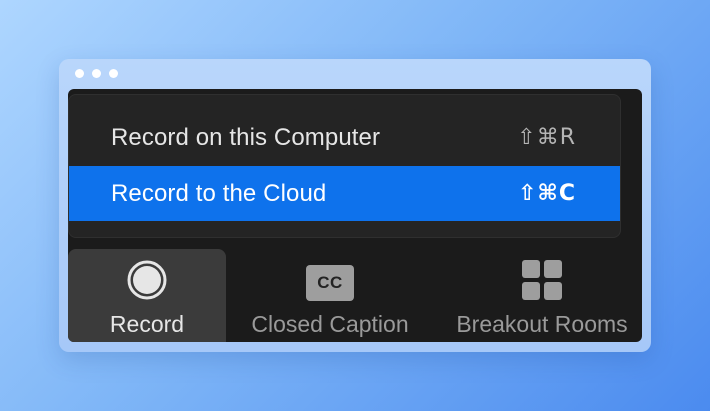  Describe the element at coordinates (147, 324) in the screenshot. I see `record-label: Record` at that location.